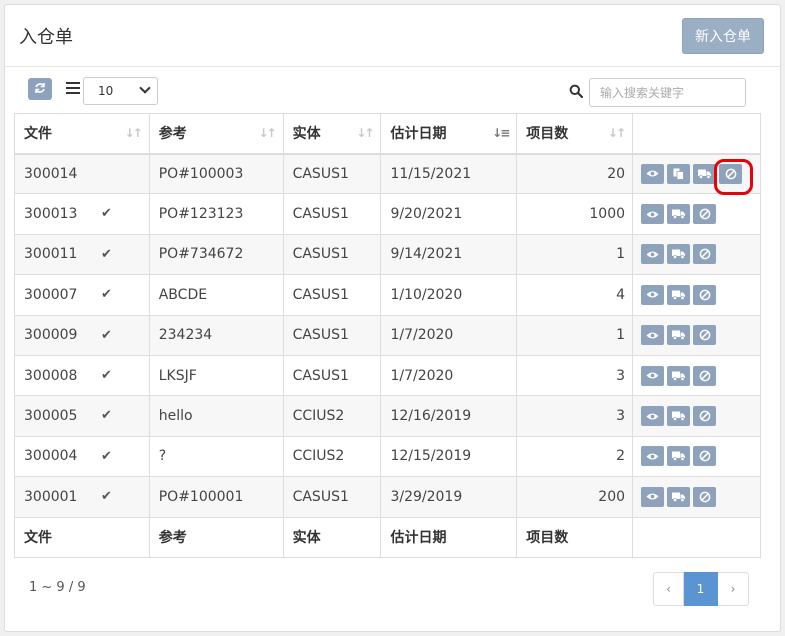  What do you see at coordinates (57, 587) in the screenshot?
I see `pagination-info: 1 ~ 9 / 9` at bounding box center [57, 587].